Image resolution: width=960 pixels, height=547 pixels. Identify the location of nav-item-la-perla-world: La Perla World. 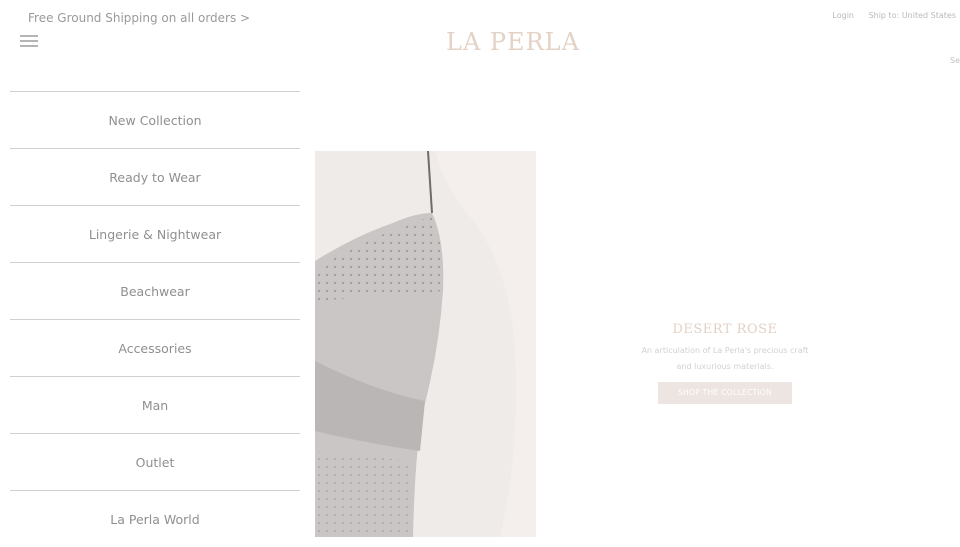
(155, 518).